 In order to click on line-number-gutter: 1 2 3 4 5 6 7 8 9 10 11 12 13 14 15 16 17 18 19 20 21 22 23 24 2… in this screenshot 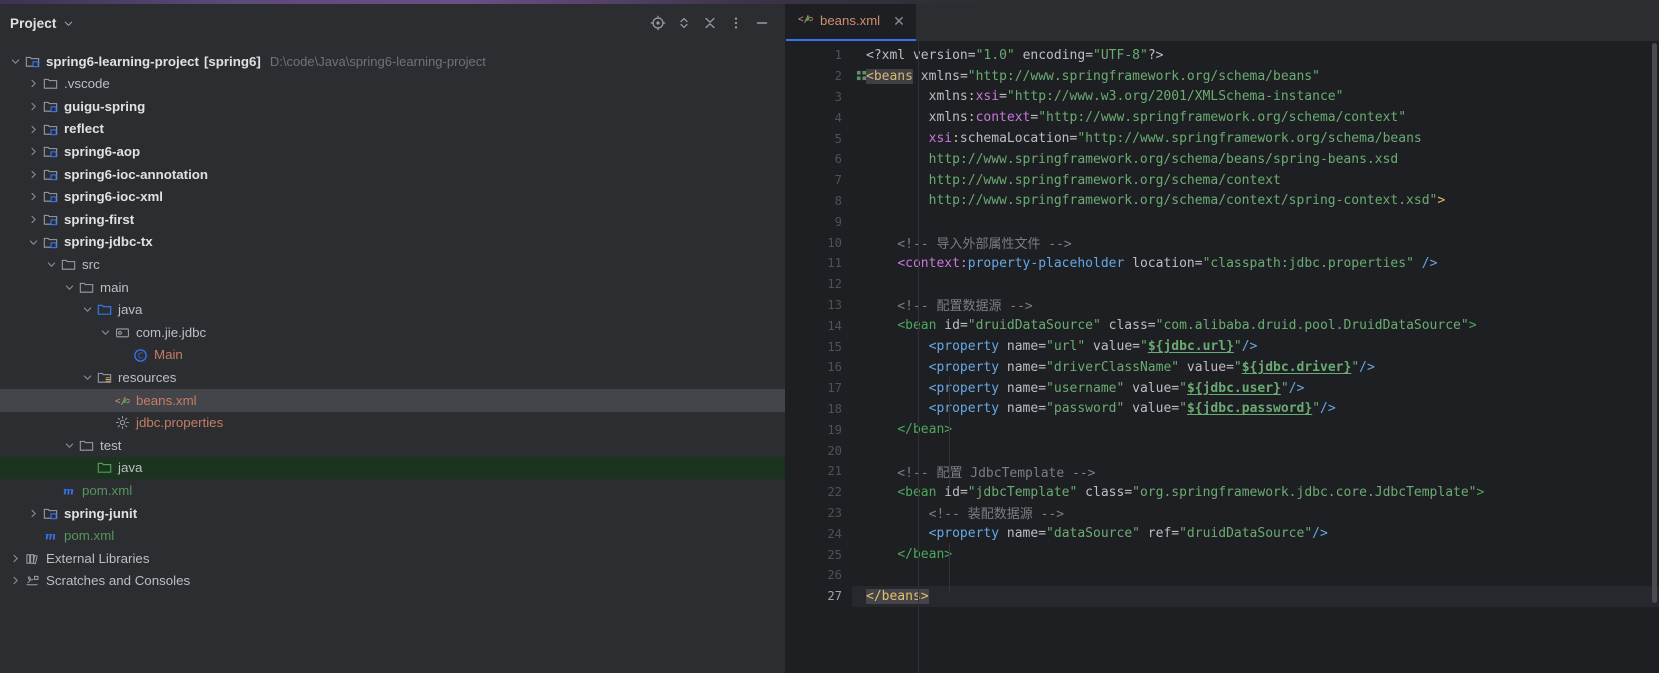, I will do `click(826, 357)`.